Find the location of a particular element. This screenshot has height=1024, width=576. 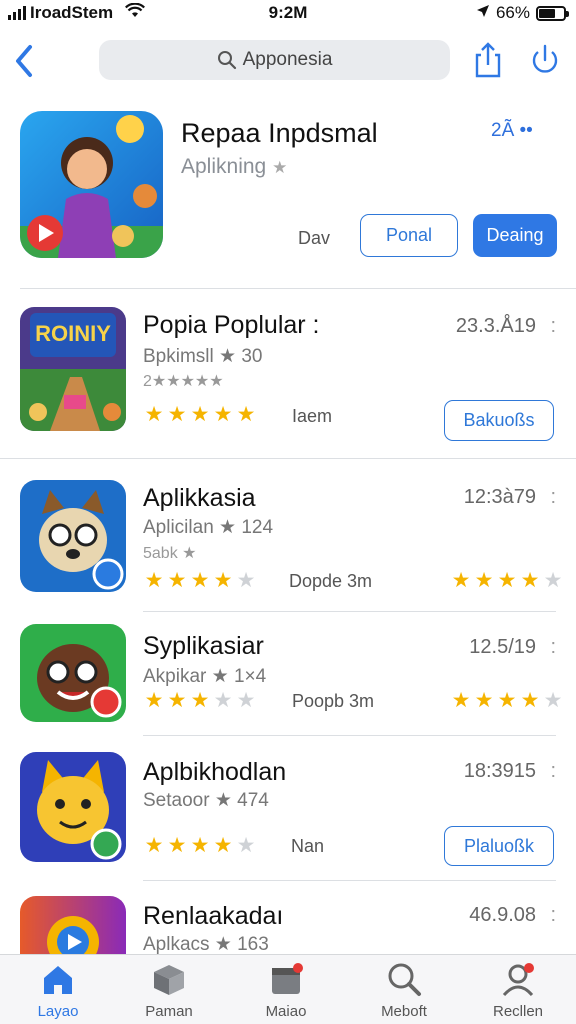

status-bar: IroadStem 9:2M 66% is located at coordinates (288, 13).